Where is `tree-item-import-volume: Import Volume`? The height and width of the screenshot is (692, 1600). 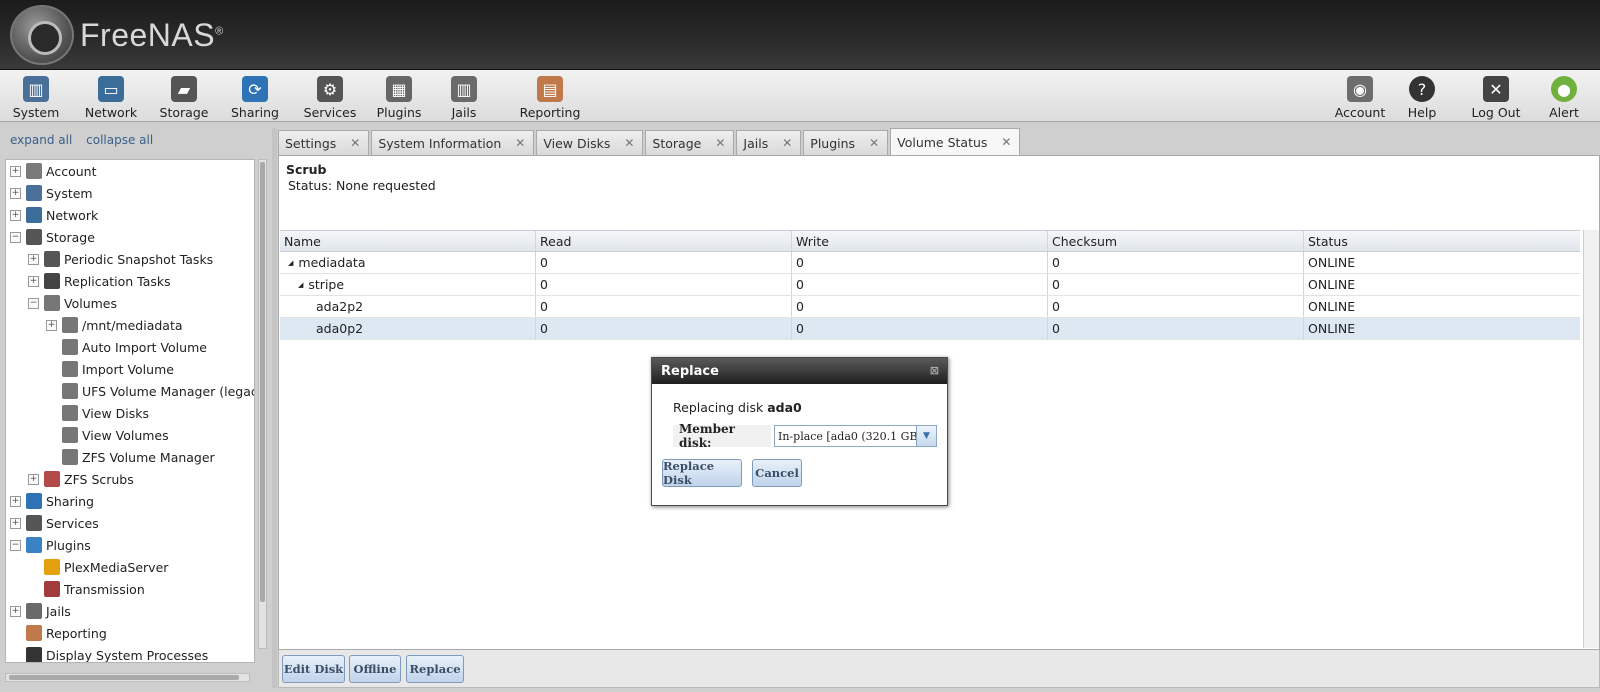
tree-item-import-volume: Import Volume is located at coordinates (130, 369).